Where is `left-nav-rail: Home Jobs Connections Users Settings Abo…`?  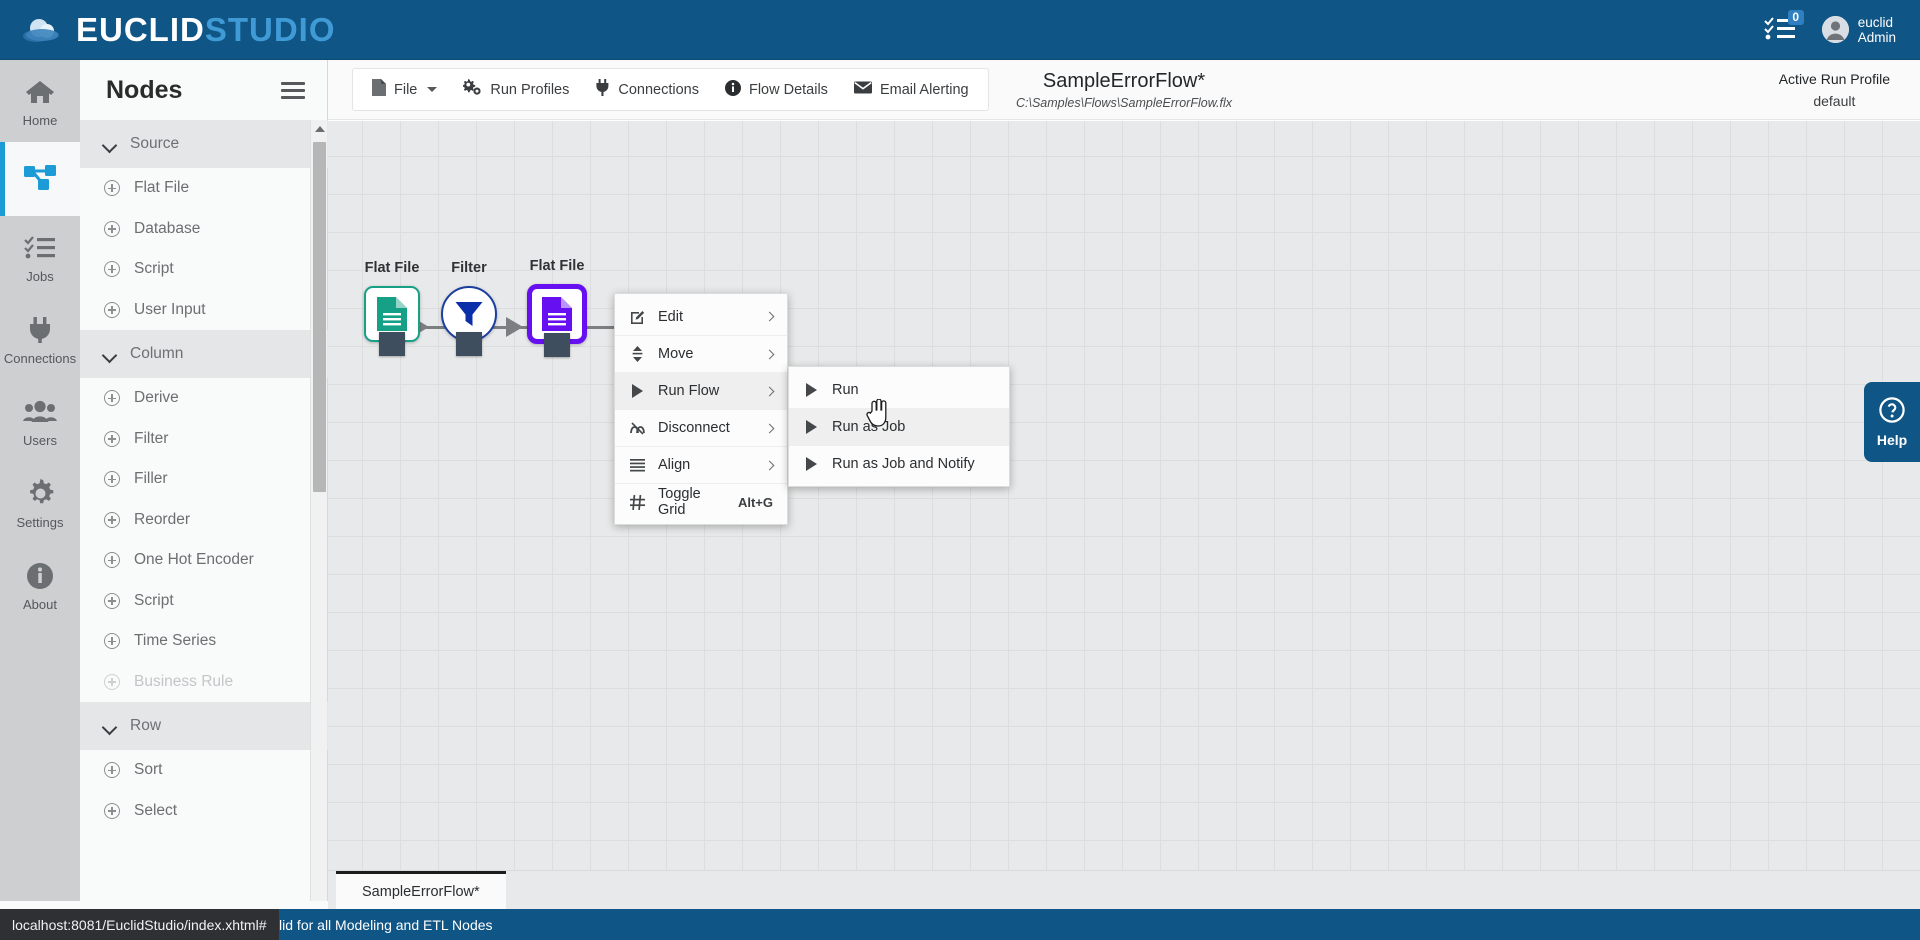
left-nav-rail: Home Jobs Connections Users Settings Abo… is located at coordinates (40, 500).